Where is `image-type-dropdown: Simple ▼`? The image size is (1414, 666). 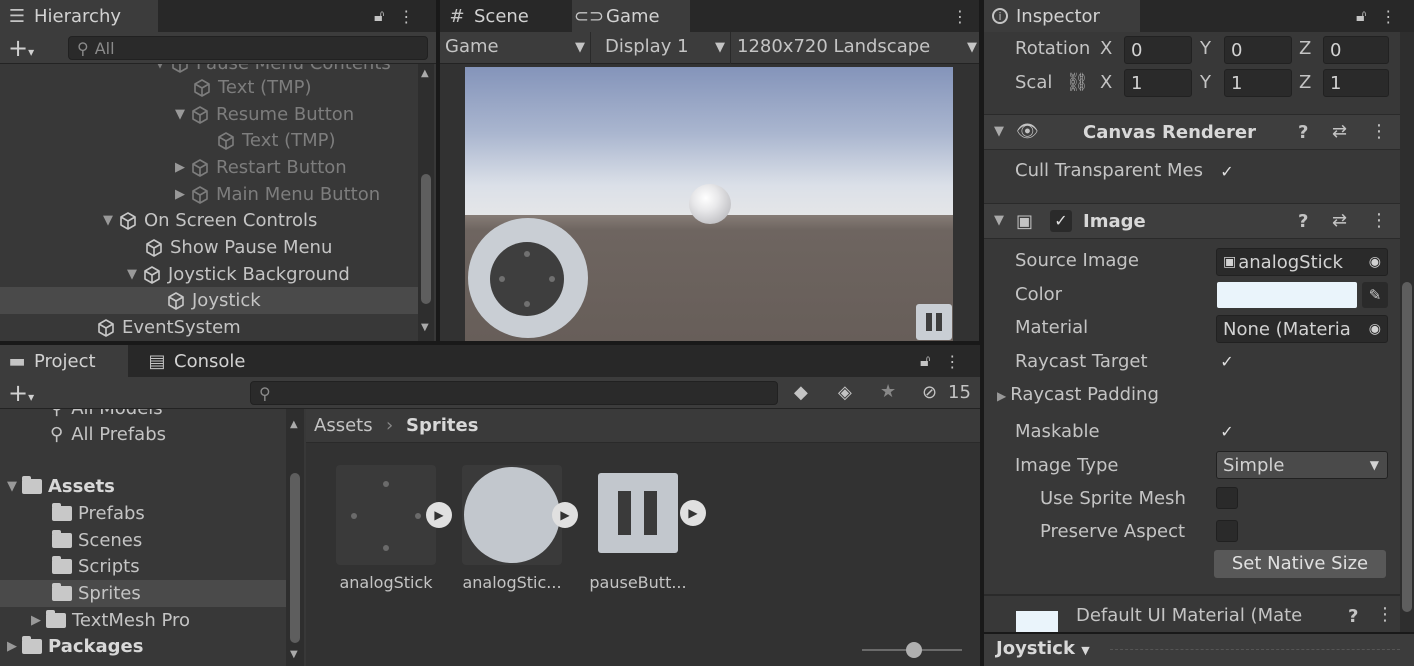 image-type-dropdown: Simple ▼ is located at coordinates (1302, 465).